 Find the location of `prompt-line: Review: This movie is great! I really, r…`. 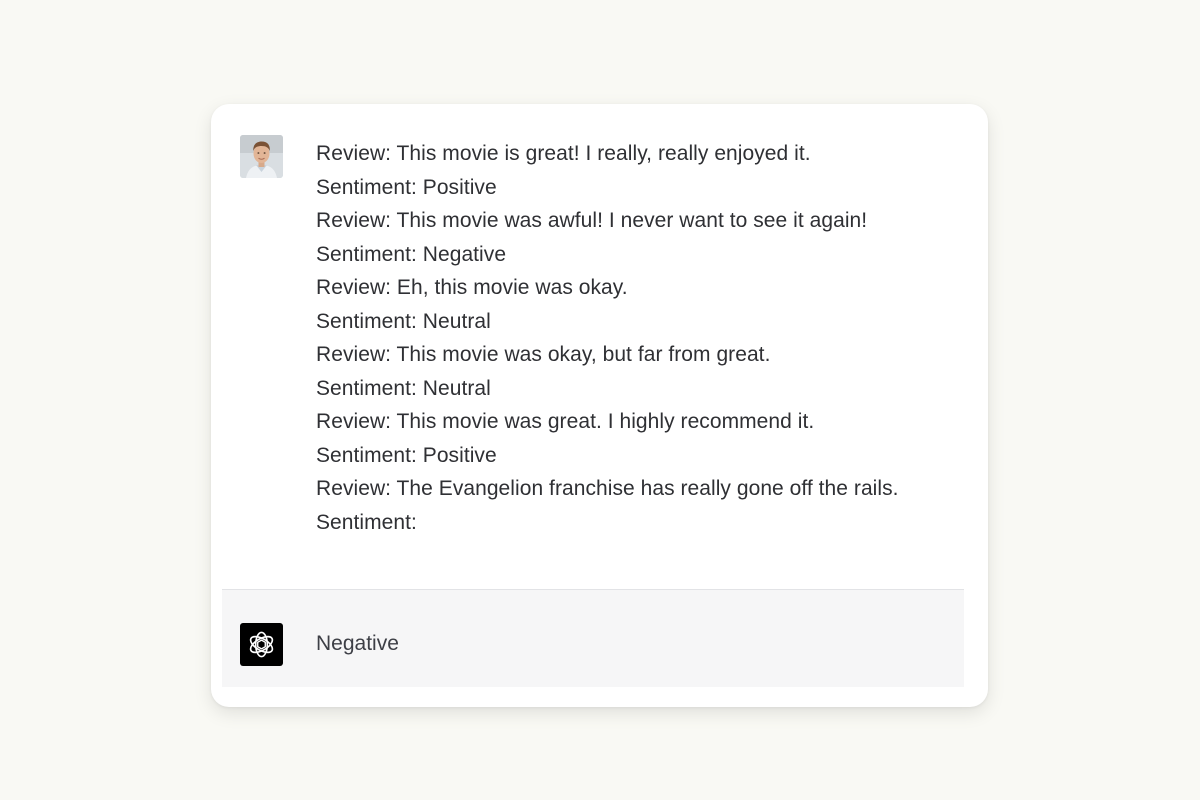

prompt-line: Review: This movie is great! I really, r… is located at coordinates (563, 153).